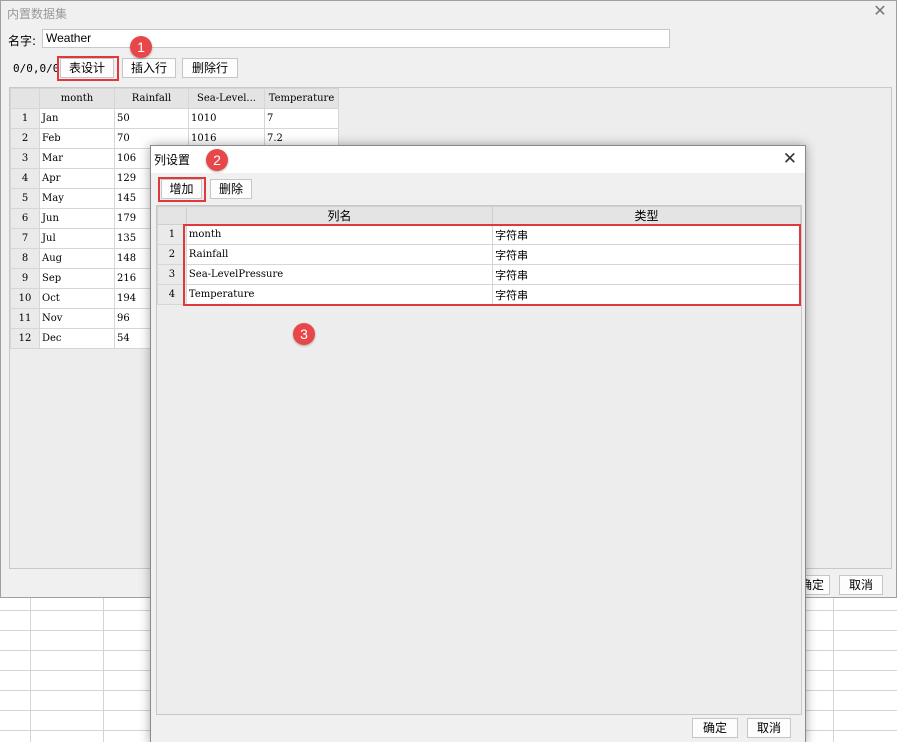 The height and width of the screenshot is (742, 897). I want to click on dialog-title: 内置数据集, so click(37, 14).